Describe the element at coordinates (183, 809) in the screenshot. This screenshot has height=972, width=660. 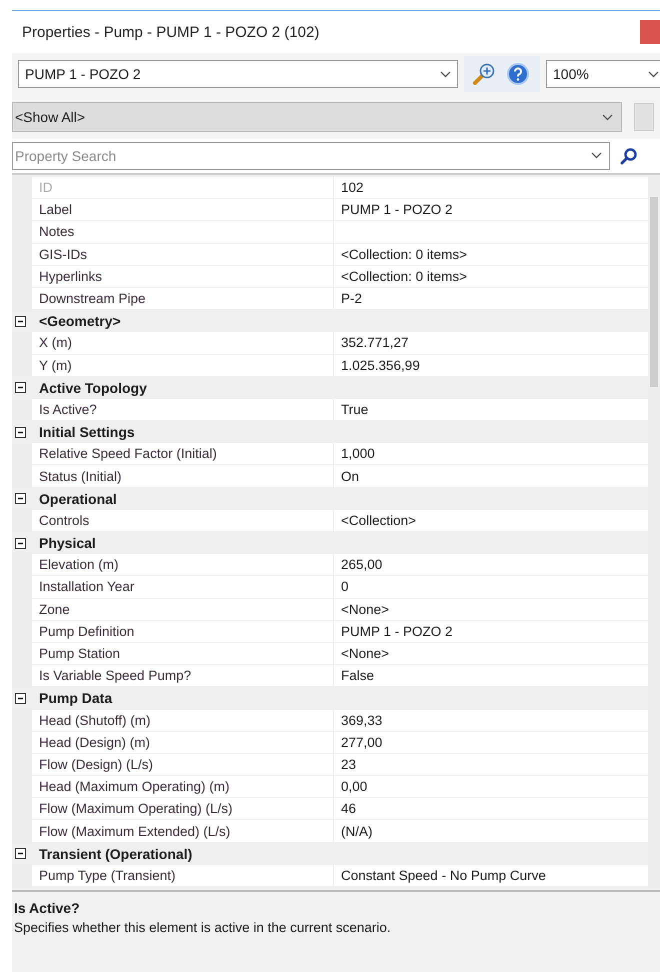
I see `property-name: Flow (Maximum Operating) (L/s)` at that location.